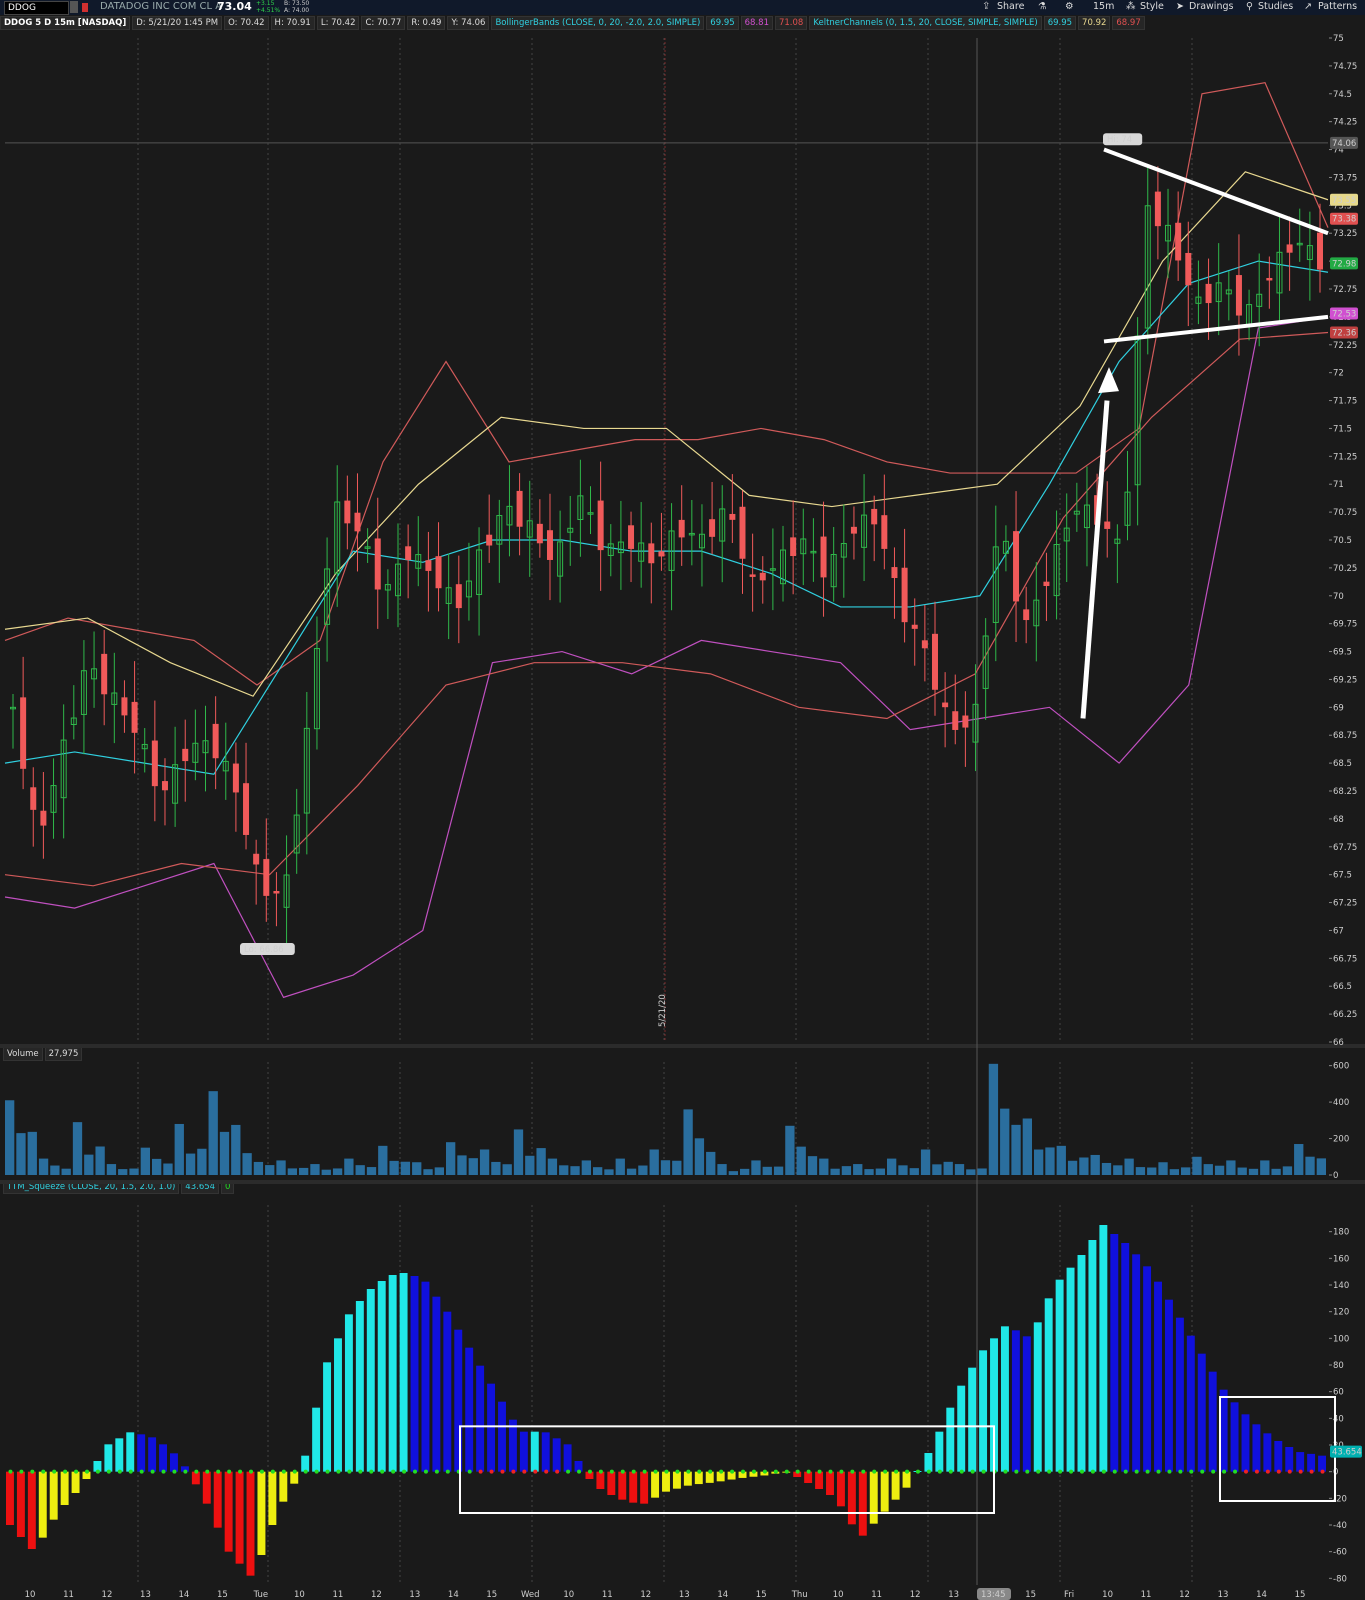 This screenshot has width=1365, height=1600. What do you see at coordinates (1342, 764) in the screenshot?
I see `axis-tick-label: 68.5` at bounding box center [1342, 764].